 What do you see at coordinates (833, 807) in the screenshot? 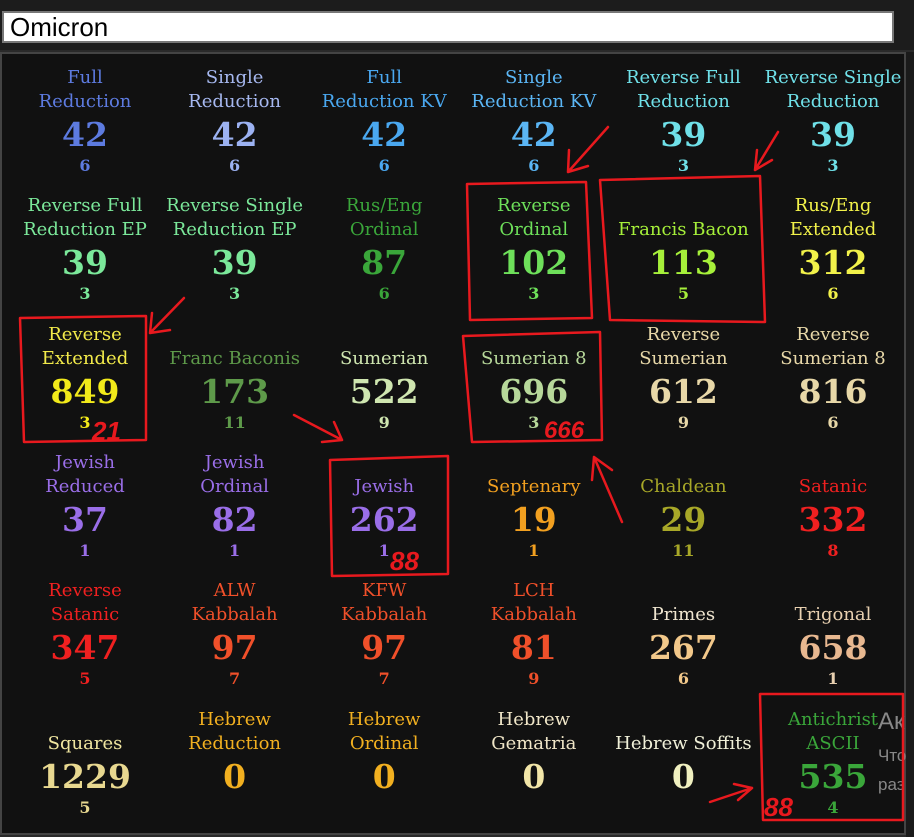
I see `cipher-reduced-value: 4` at bounding box center [833, 807].